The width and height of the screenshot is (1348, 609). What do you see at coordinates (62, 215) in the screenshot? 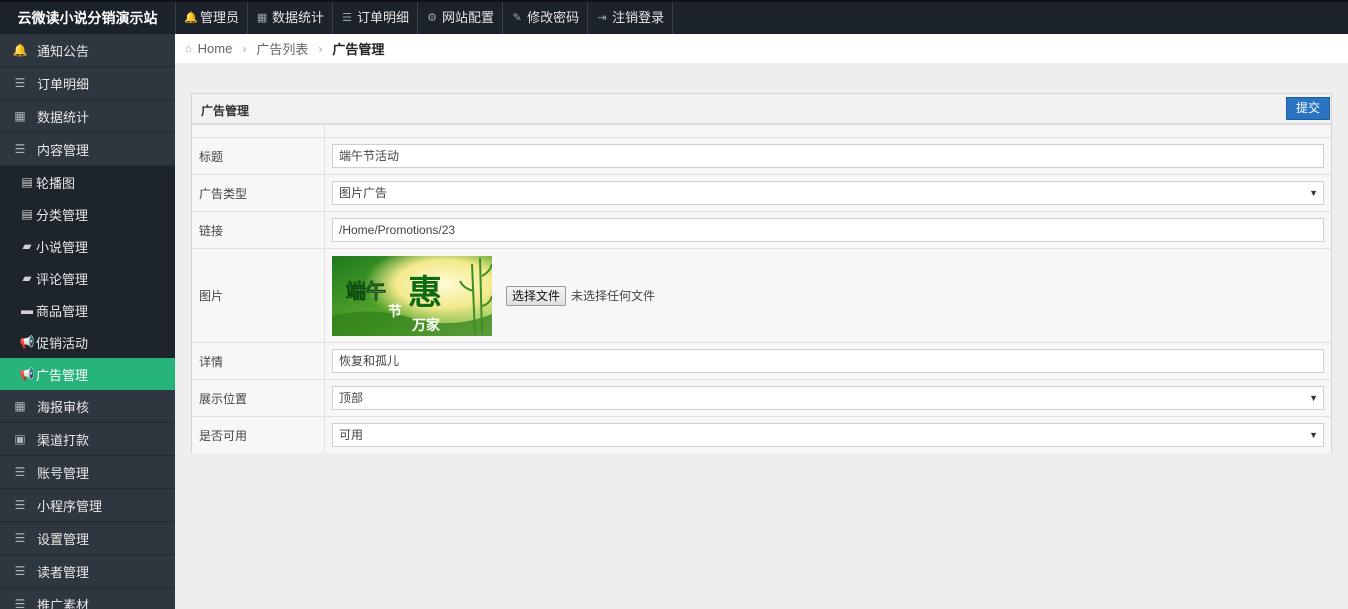
I see `sidebar-item-label: 分类管理` at bounding box center [62, 215].